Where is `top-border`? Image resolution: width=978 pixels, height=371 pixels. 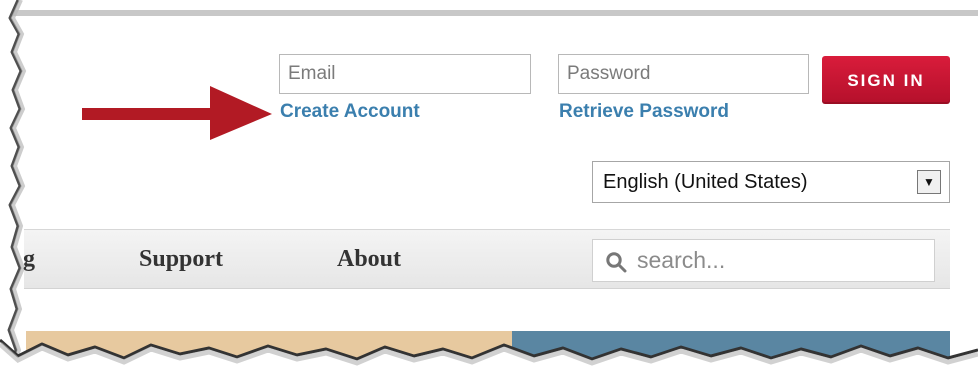
top-border is located at coordinates (495, 13).